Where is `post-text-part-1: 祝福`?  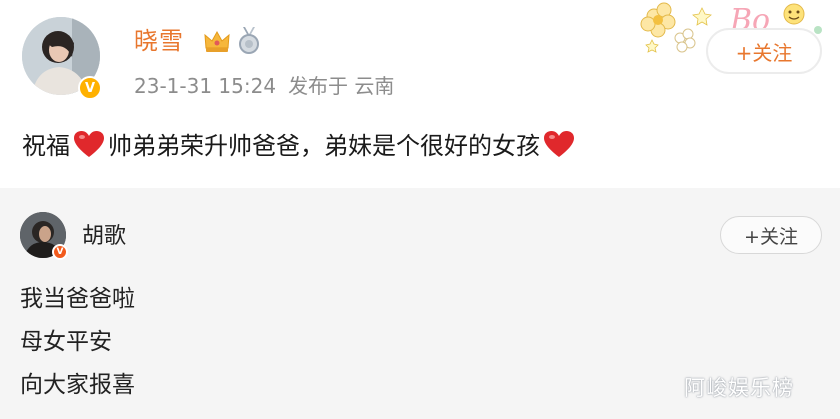 post-text-part-1: 祝福 is located at coordinates (46, 146).